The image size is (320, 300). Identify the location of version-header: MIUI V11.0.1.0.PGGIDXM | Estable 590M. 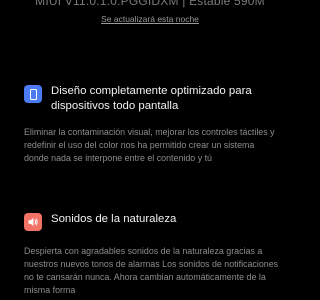
(150, 4).